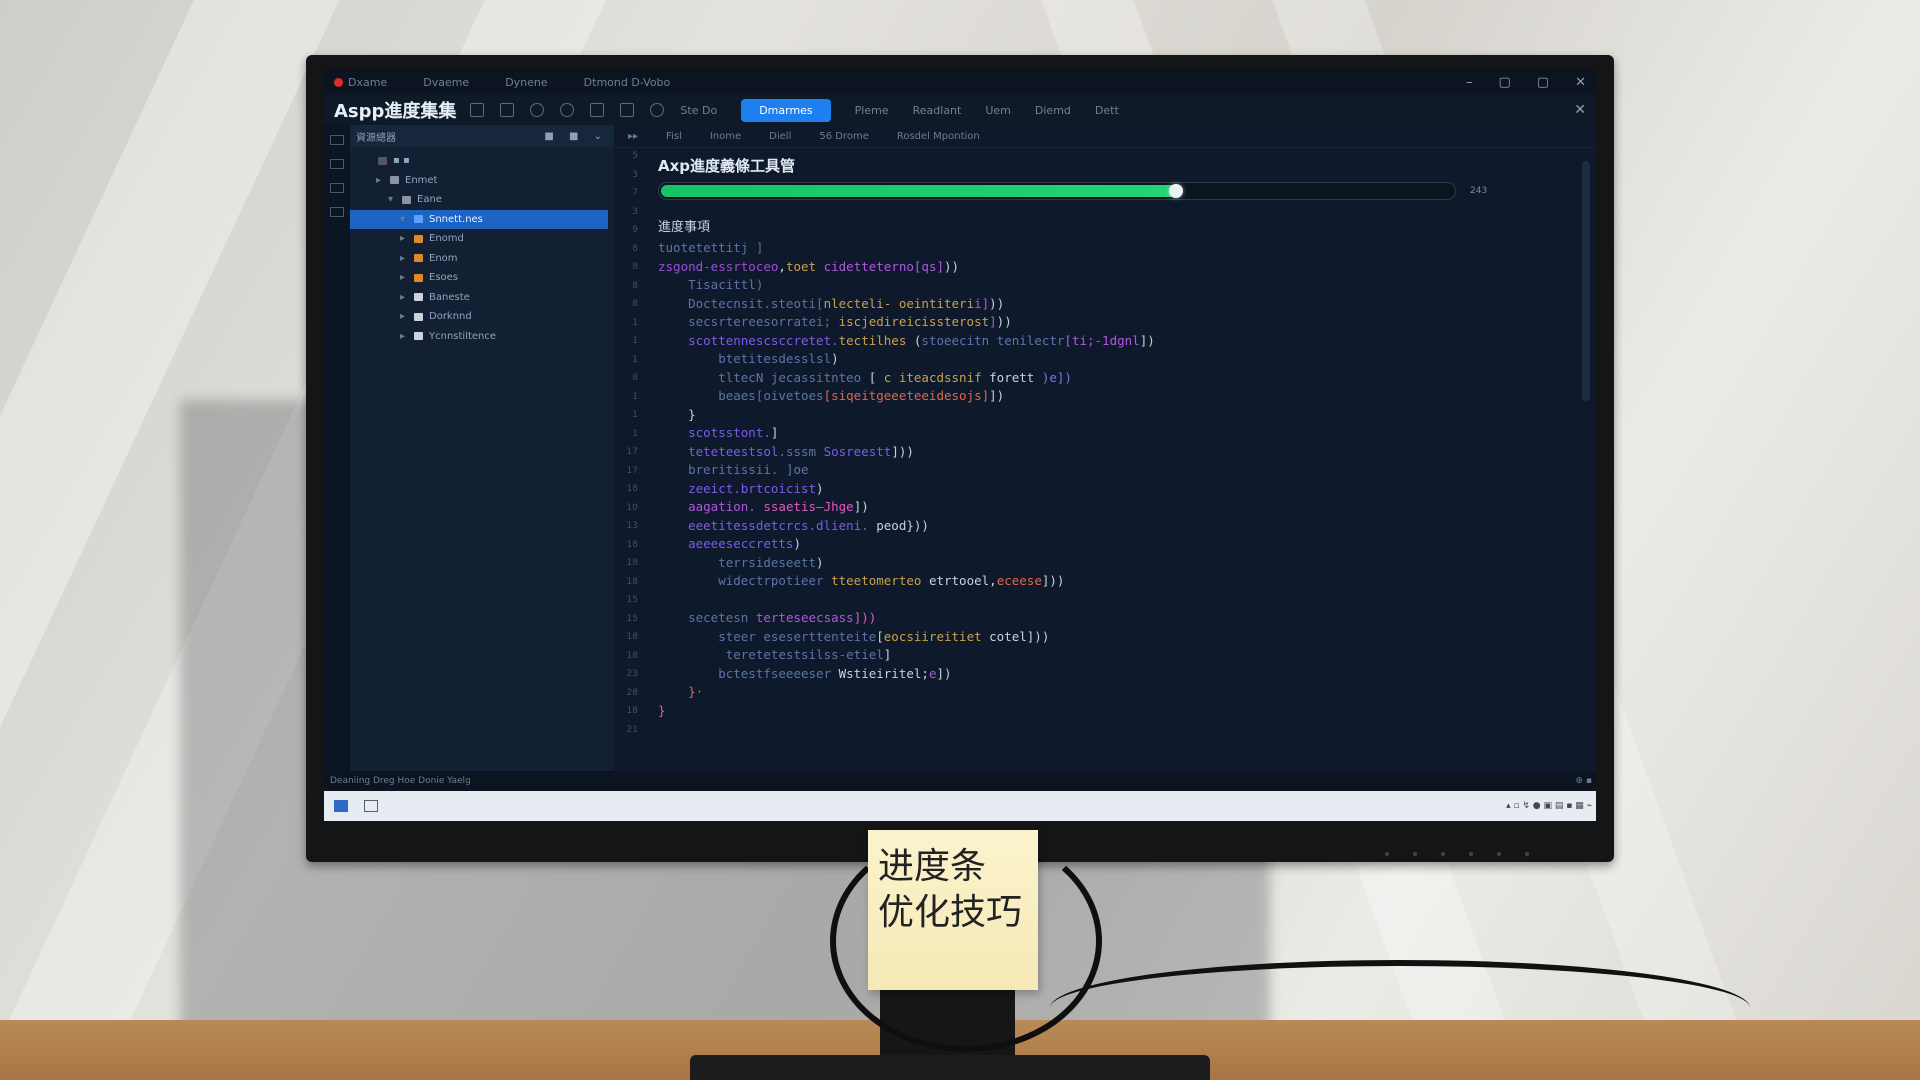 This screenshot has height=1080, width=1920. Describe the element at coordinates (1549, 806) in the screenshot. I see `system-tray: ▴ ▫ ↯ ● ▣ ▤ ▪ ▦ ⌁` at that location.